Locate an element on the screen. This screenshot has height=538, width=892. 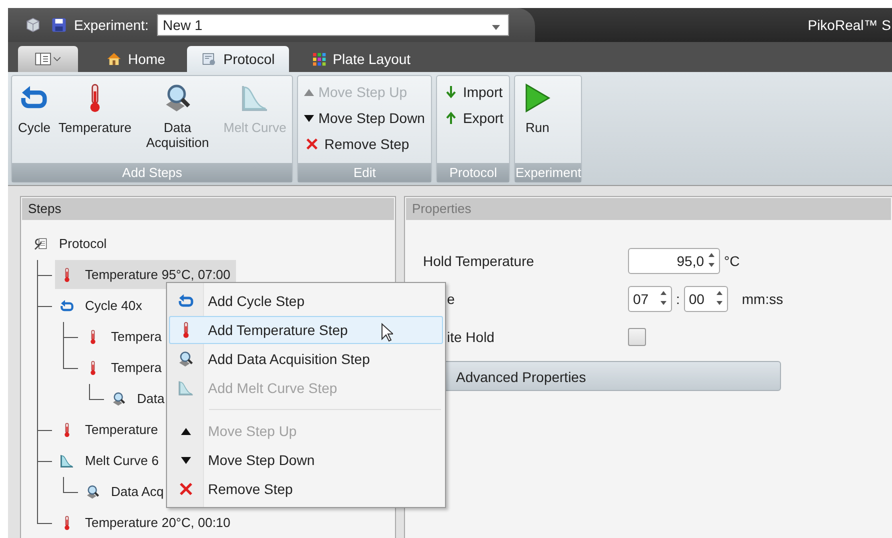
minutes-field: 07 is located at coordinates (650, 299).